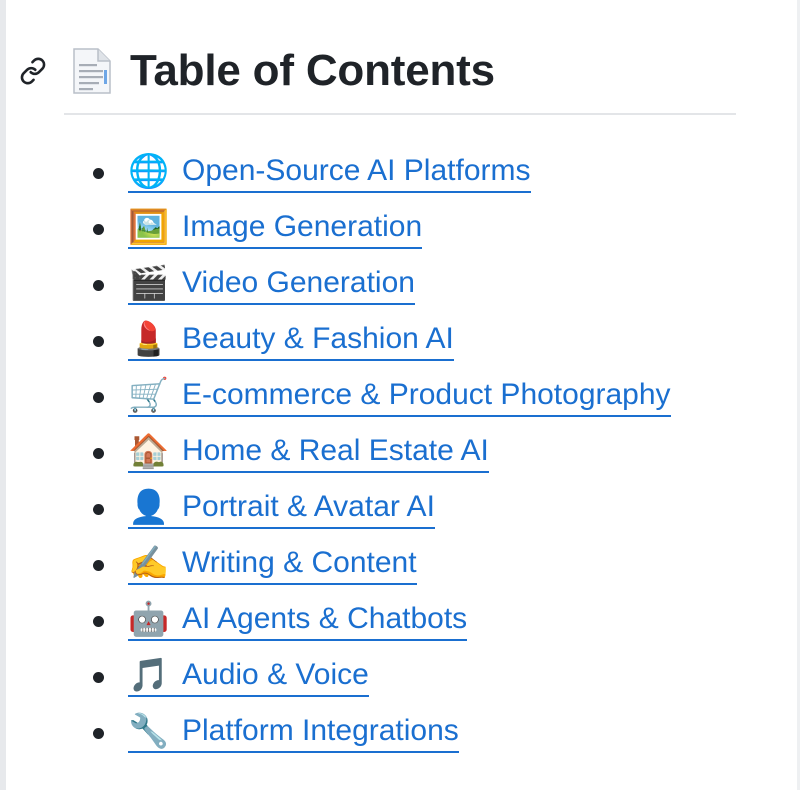 The height and width of the screenshot is (790, 800). I want to click on toc-emoji-icon: 🏠, so click(149, 450).